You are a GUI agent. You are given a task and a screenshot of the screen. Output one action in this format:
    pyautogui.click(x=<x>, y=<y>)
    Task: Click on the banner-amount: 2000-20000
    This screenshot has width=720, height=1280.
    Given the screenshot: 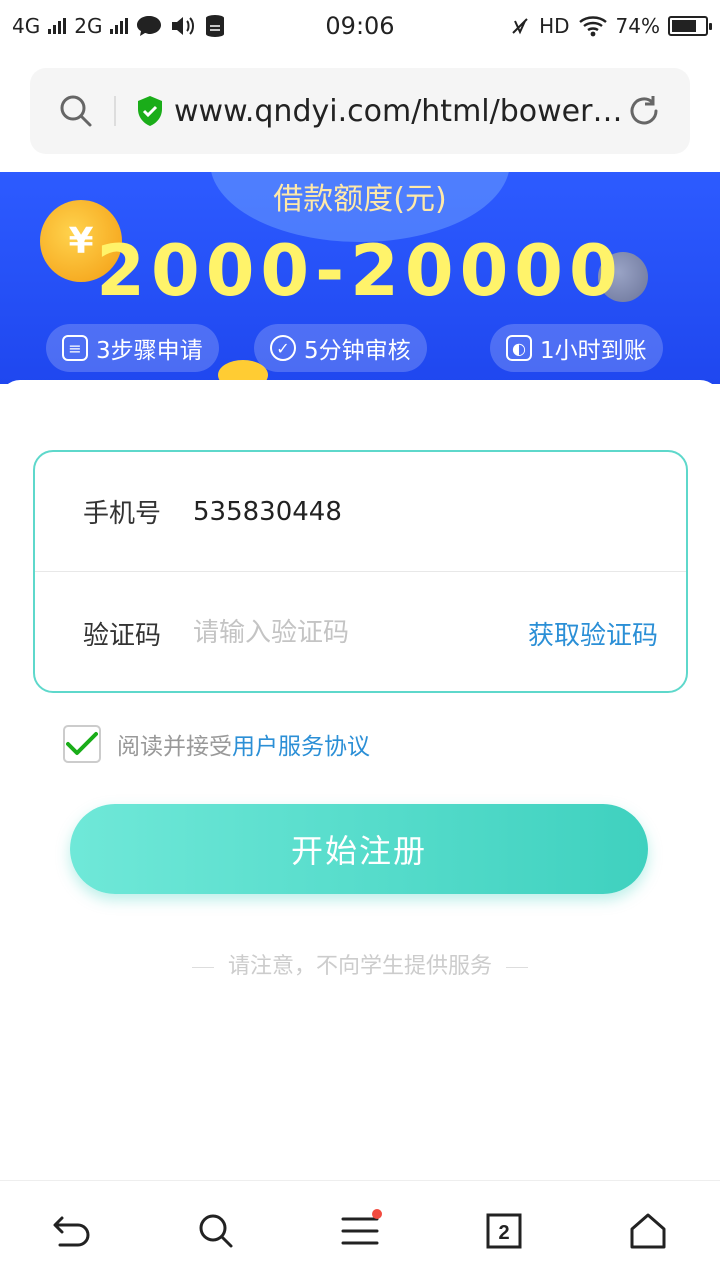 What is the action you would take?
    pyautogui.click(x=360, y=271)
    